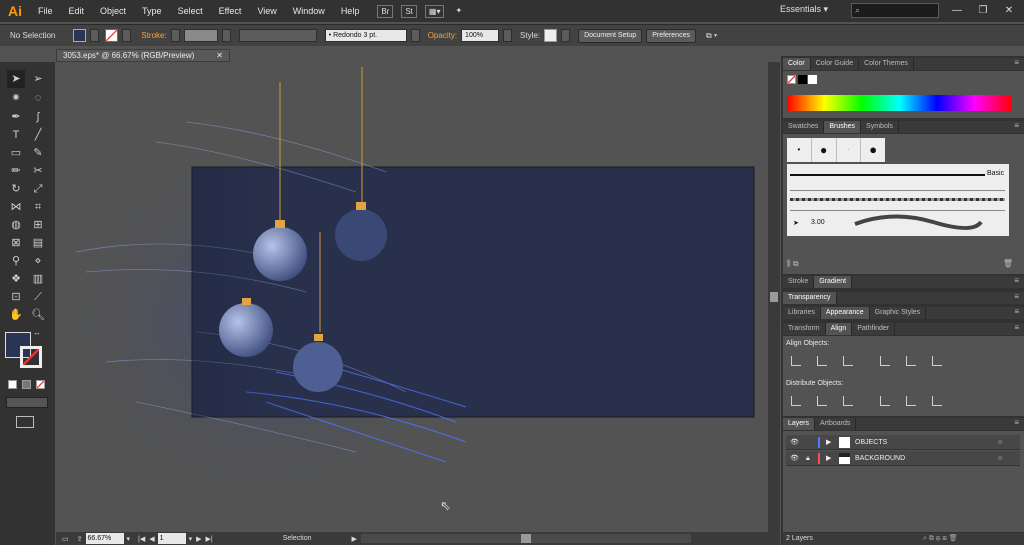 Image resolution: width=1024 pixels, height=545 pixels. What do you see at coordinates (113, 11) in the screenshot?
I see `menu-object: Object` at bounding box center [113, 11].